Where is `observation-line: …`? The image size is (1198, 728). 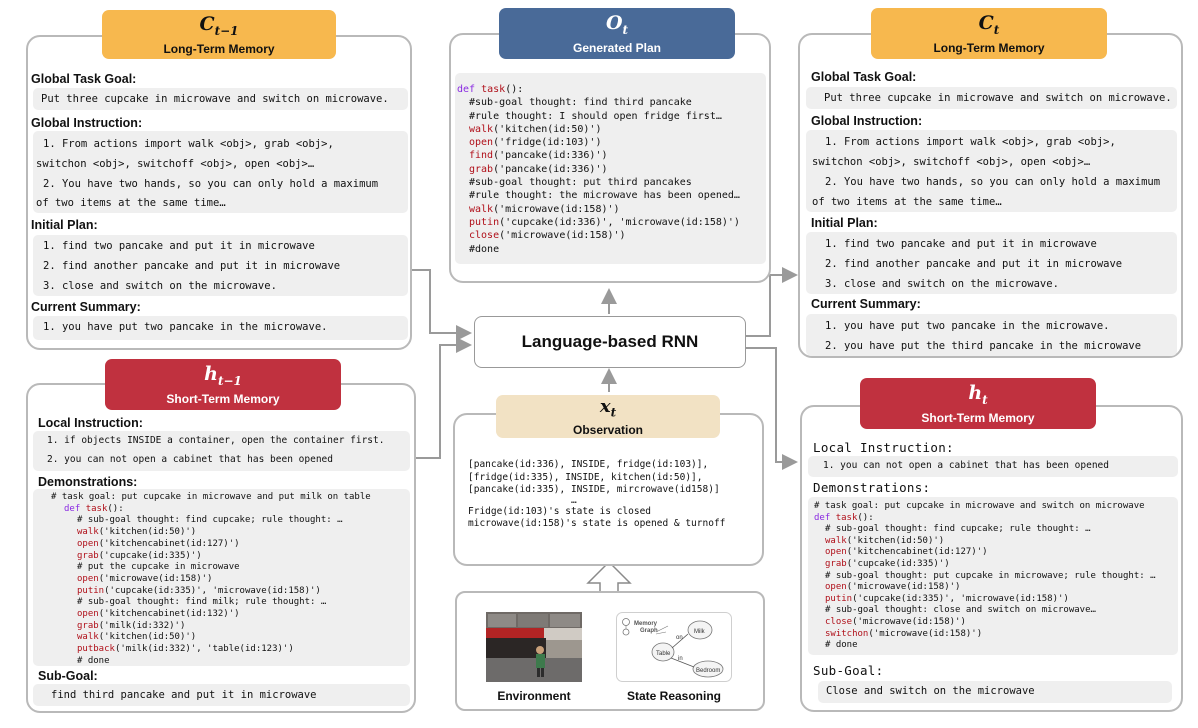
observation-line: … is located at coordinates (522, 500).